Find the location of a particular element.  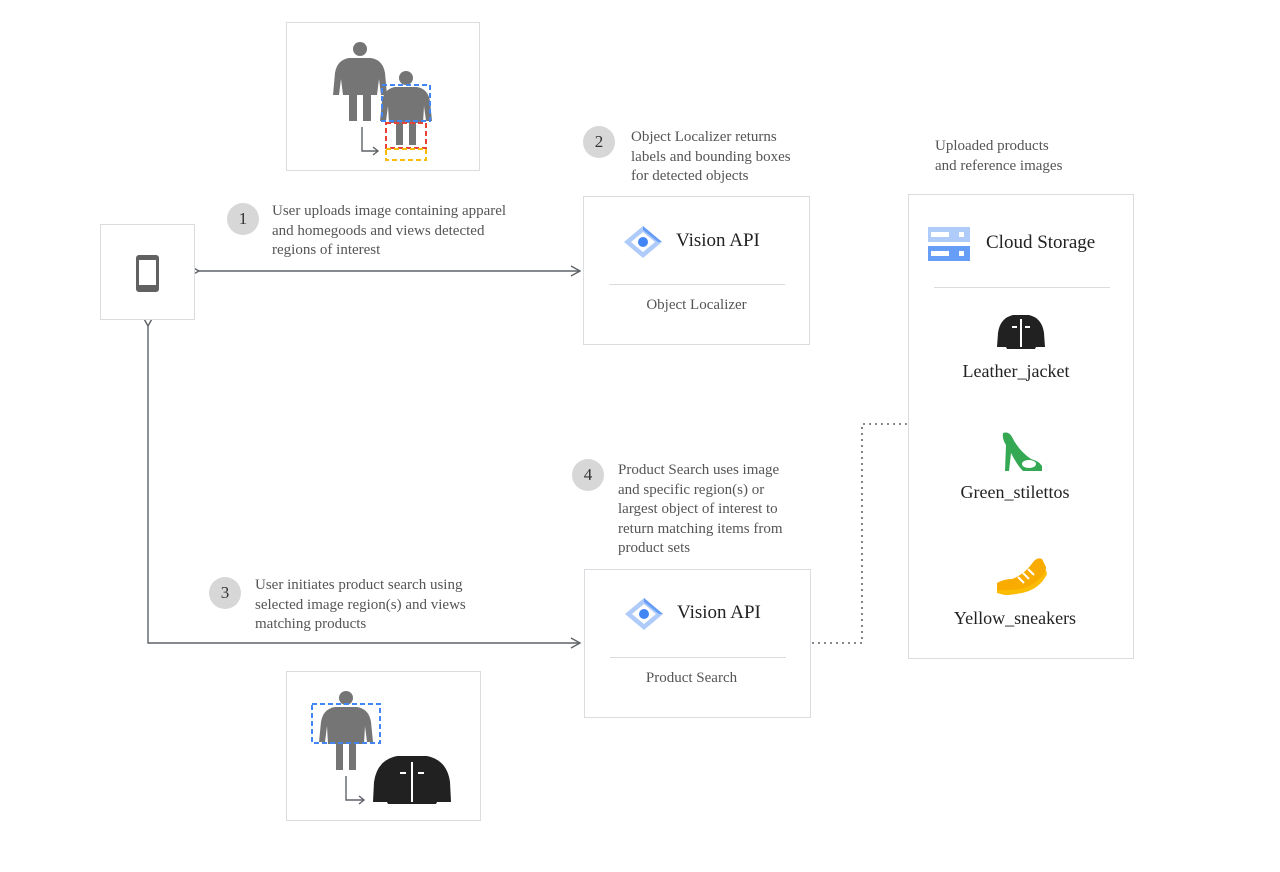

vision-api-product-search-card: Vision API Product Search is located at coordinates (697, 643).